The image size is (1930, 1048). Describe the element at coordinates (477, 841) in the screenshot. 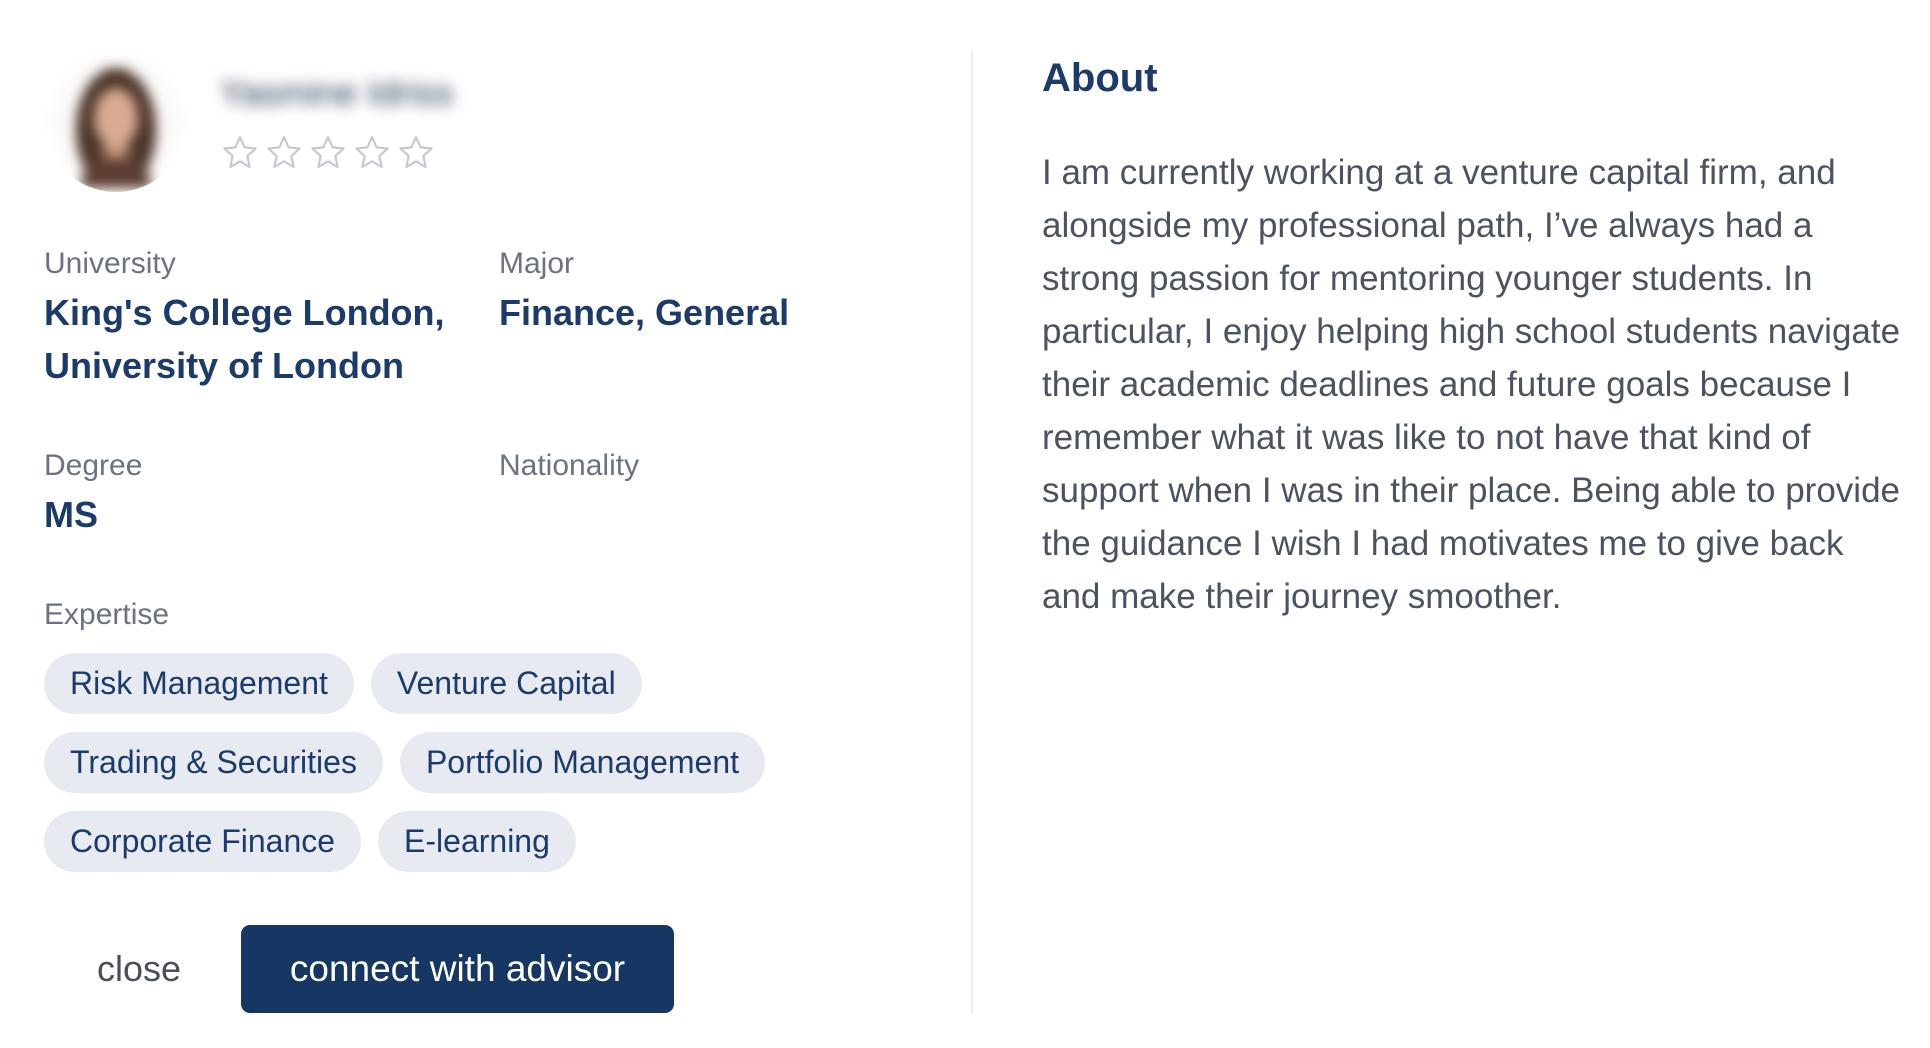

I see `expertise-tag: E-learning` at that location.